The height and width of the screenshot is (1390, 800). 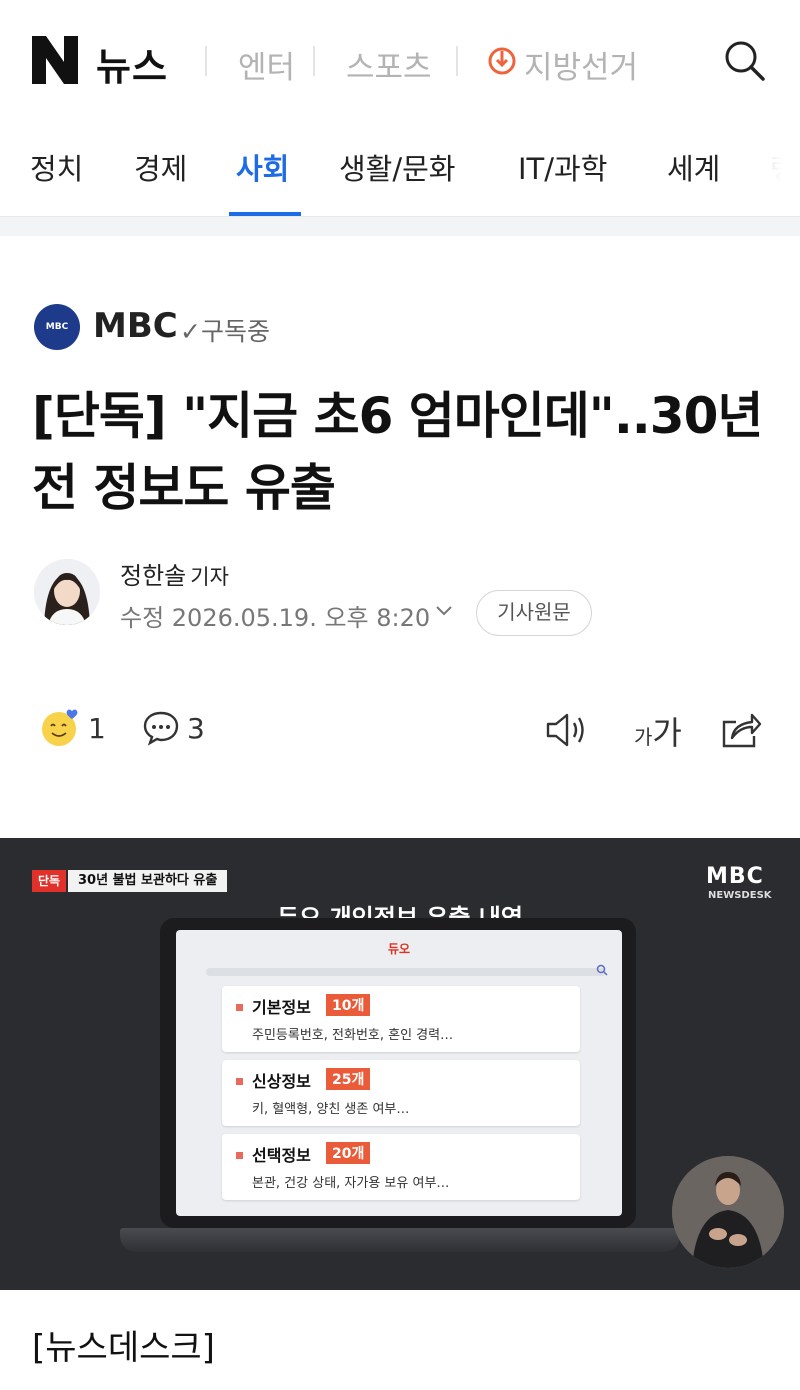 I want to click on sign-language-interpreter, so click(x=728, y=1212).